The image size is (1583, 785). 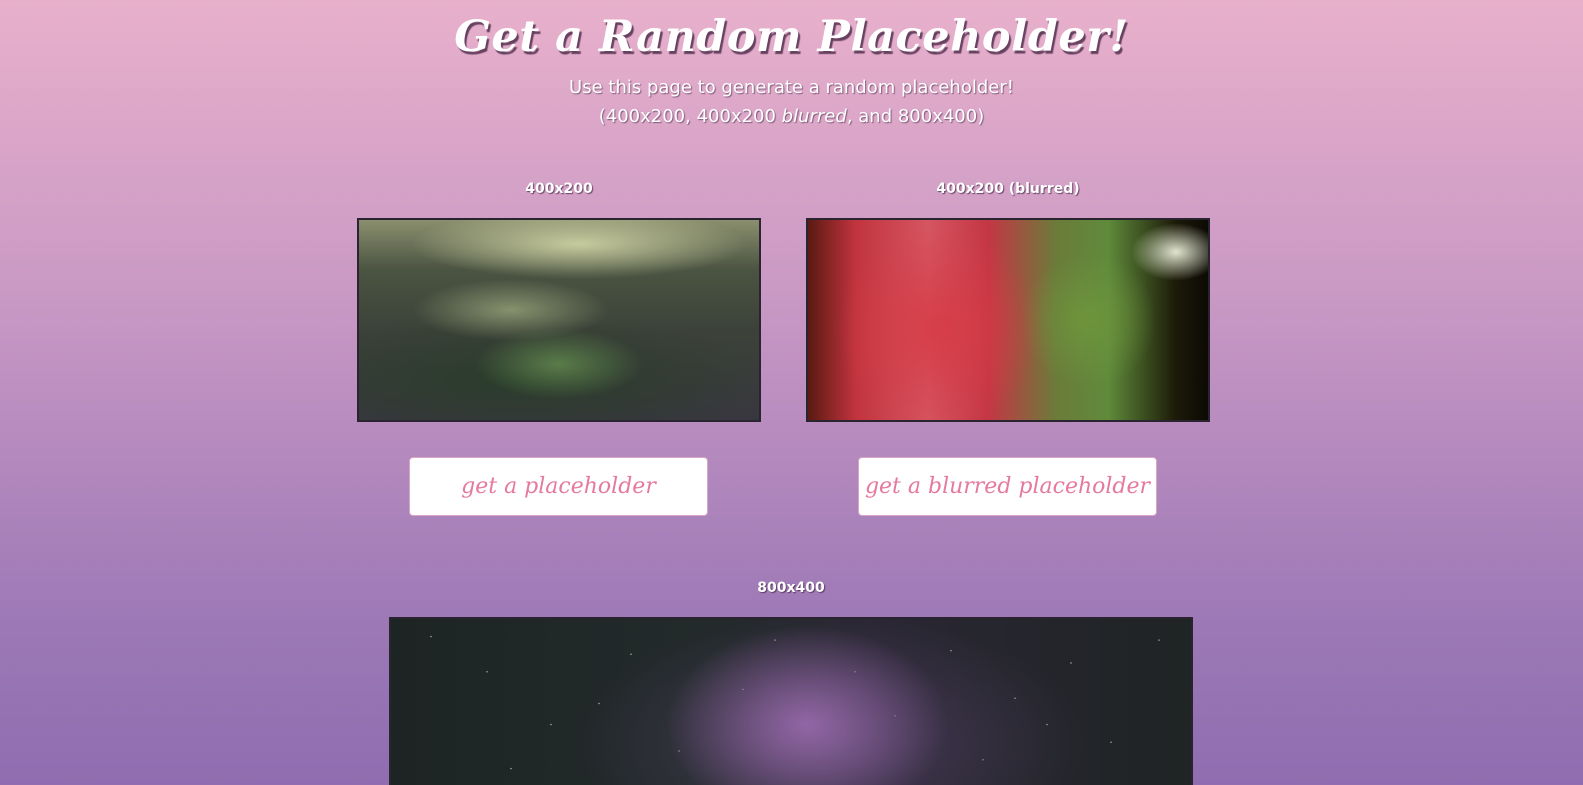 I want to click on page-subtitle-sizes: (400x200, 400x200 blurred, and 800x400), so click(x=791, y=116).